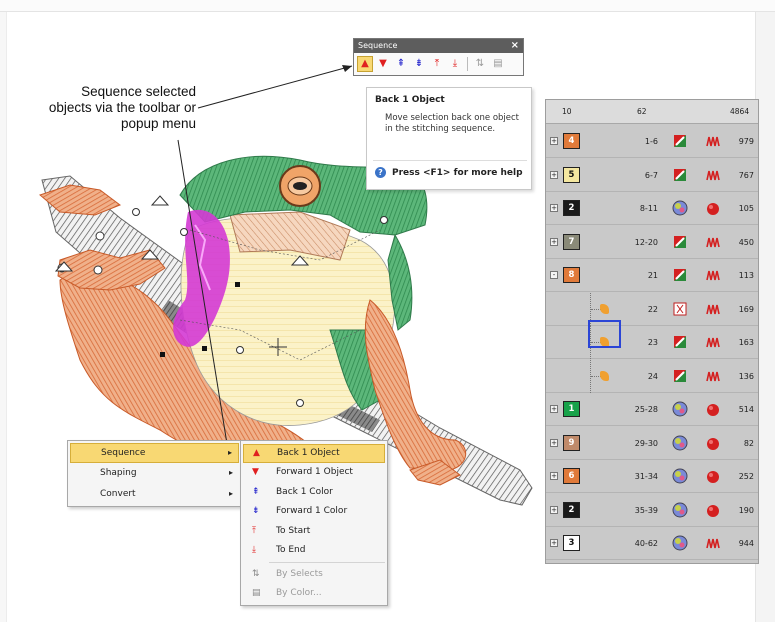 The width and height of the screenshot is (775, 622). What do you see at coordinates (571, 476) in the screenshot?
I see `color-swatch: 6` at bounding box center [571, 476].